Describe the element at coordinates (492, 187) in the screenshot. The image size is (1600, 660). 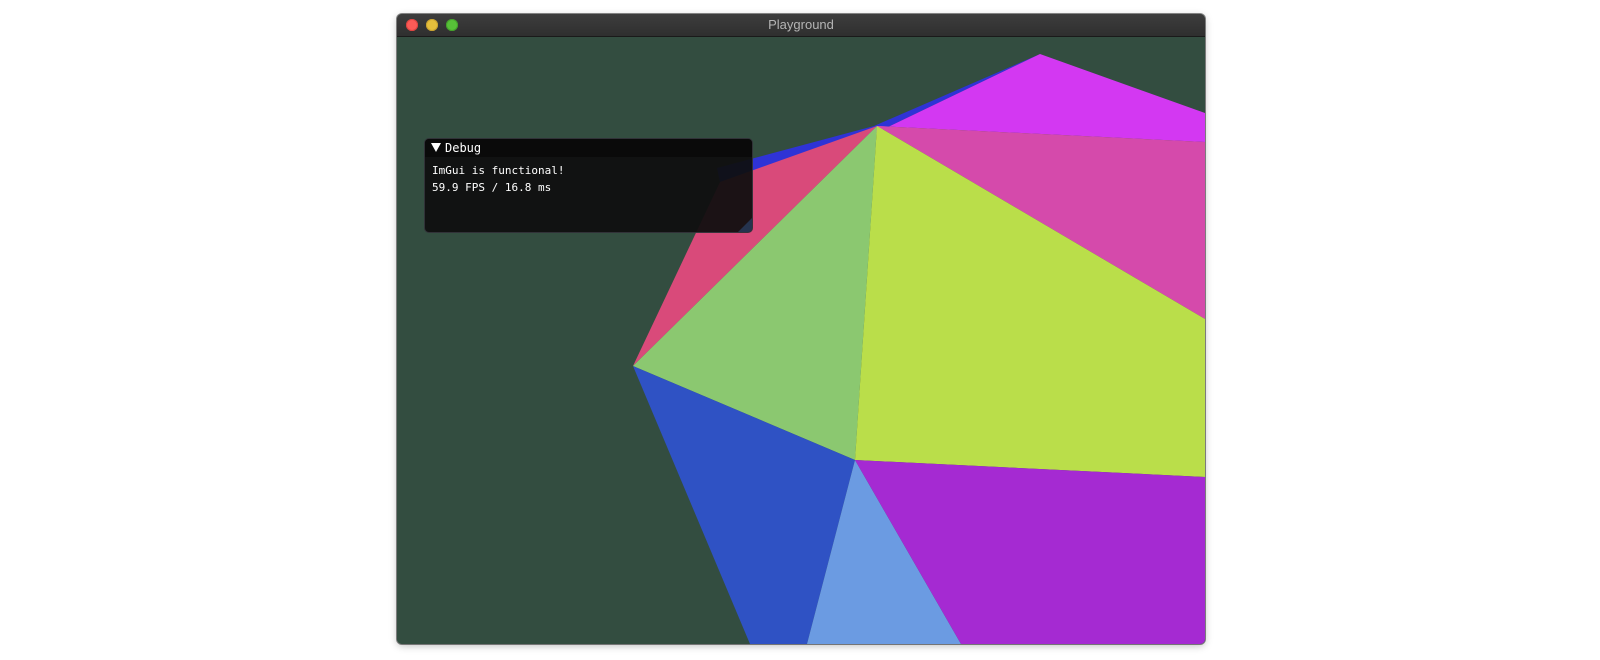
I see `fps-readout: 59.9 FPS / 16.8 ms` at that location.